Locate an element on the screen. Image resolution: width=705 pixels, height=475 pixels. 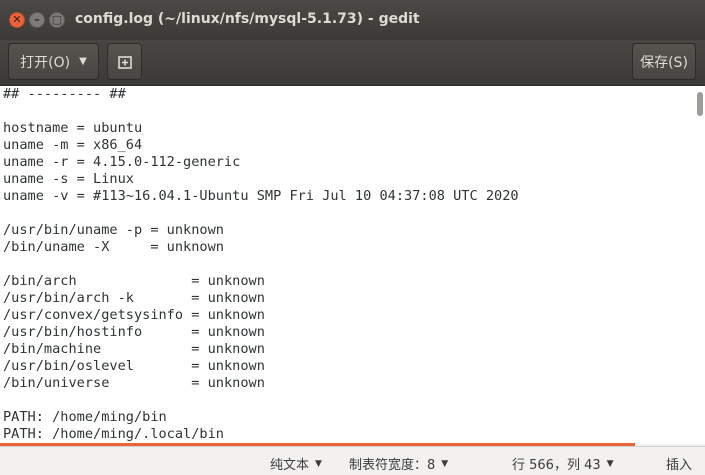
editor-line: ## --------- ## is located at coordinates (261, 94).